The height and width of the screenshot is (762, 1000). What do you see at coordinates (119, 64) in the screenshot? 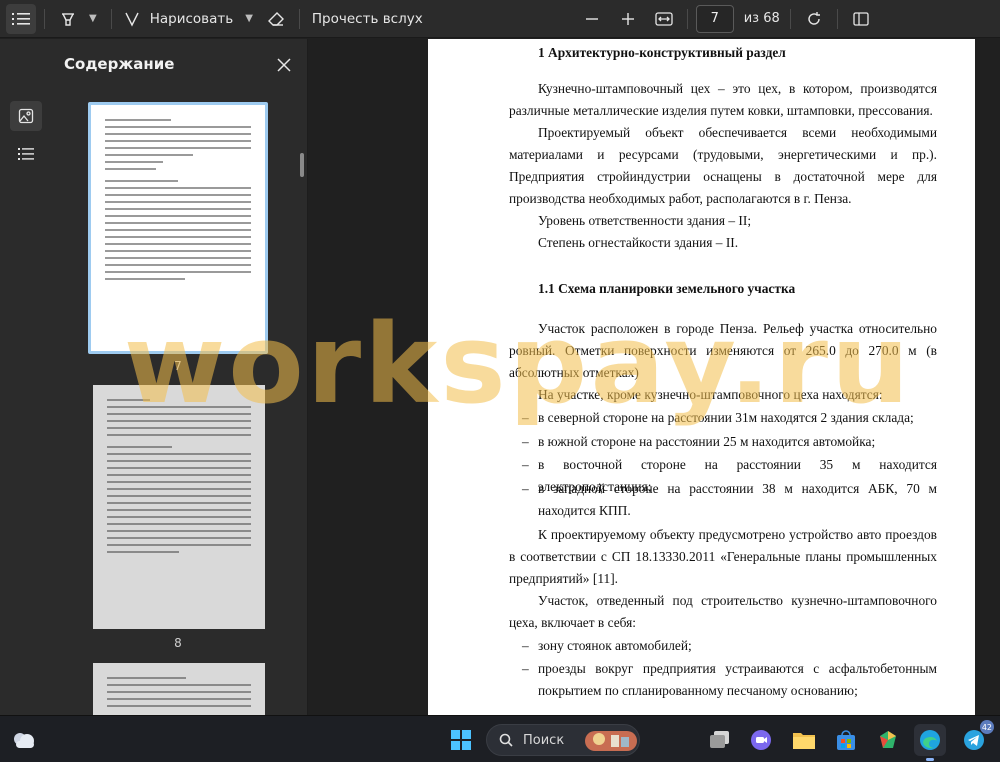
I see `sidebar-title: Содержание` at bounding box center [119, 64].